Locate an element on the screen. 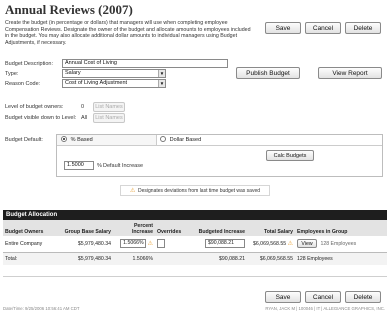 This screenshot has height=314, width=390. owner-cell: Entire Company is located at coordinates (24, 243).